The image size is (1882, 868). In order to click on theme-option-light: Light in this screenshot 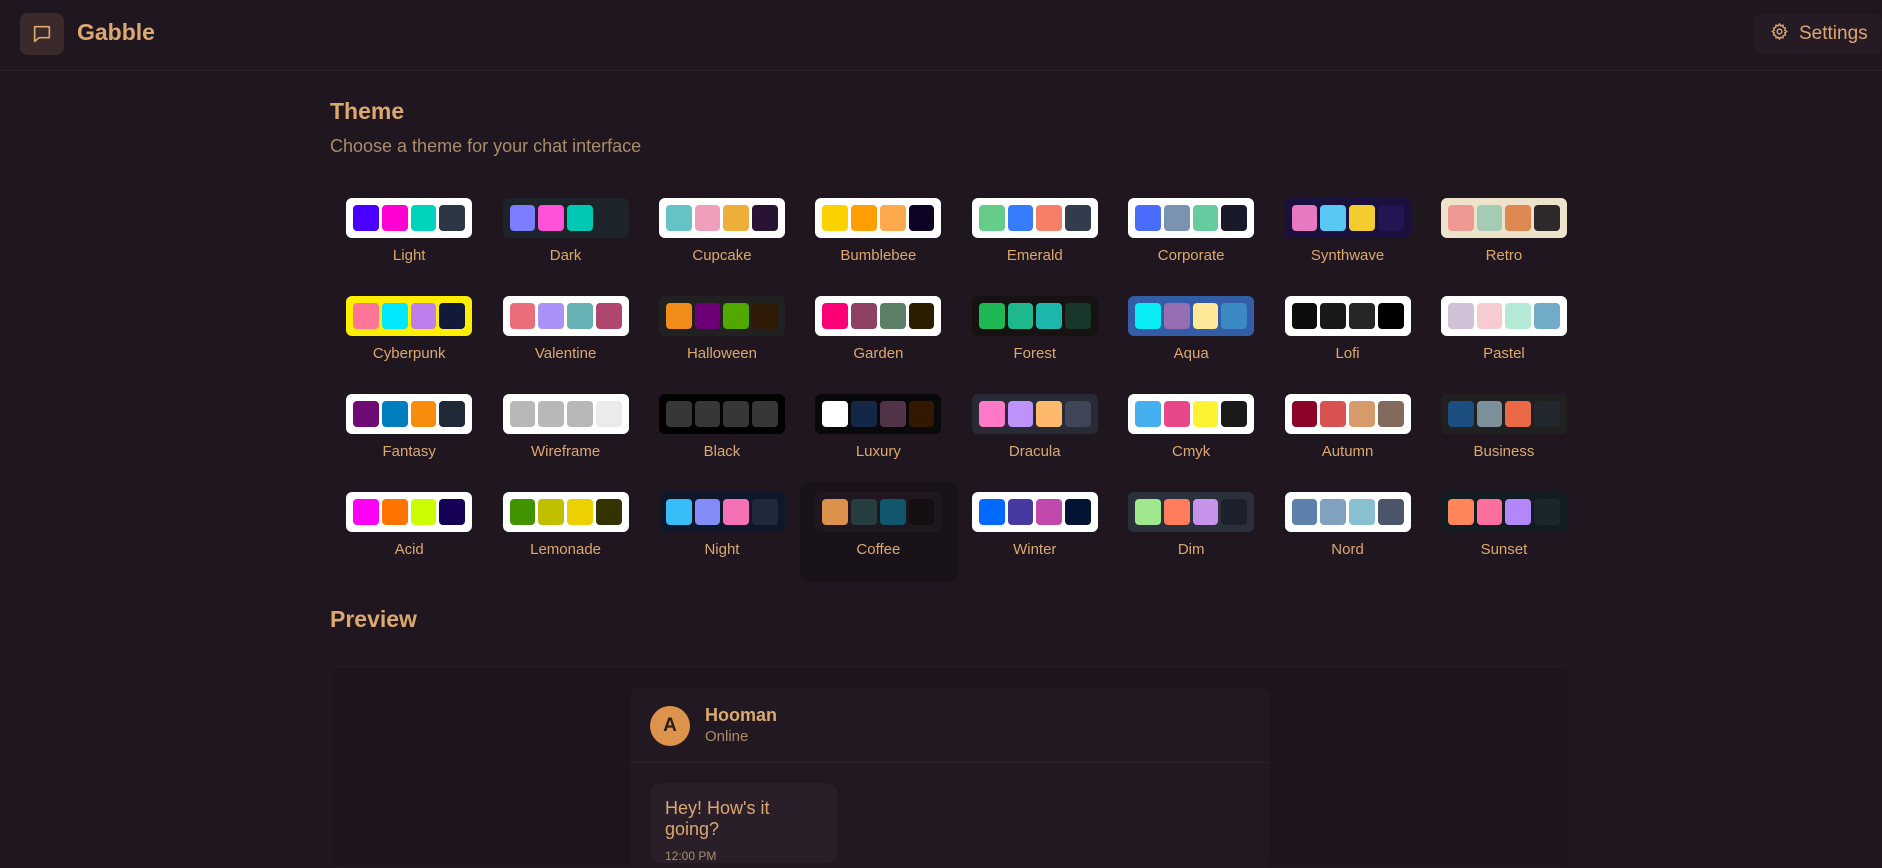, I will do `click(409, 238)`.